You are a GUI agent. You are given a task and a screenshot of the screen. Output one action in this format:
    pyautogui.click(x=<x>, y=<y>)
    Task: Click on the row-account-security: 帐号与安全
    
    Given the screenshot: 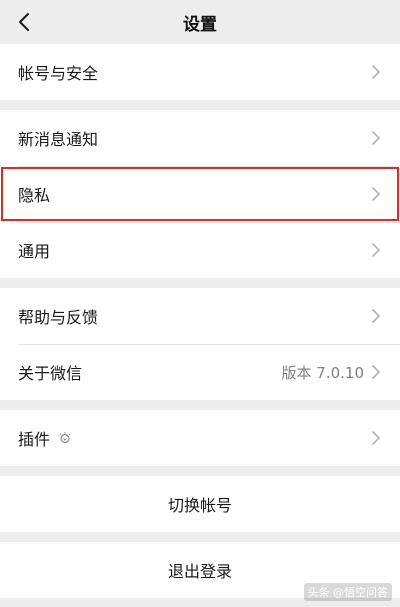 What is the action you would take?
    pyautogui.click(x=200, y=72)
    